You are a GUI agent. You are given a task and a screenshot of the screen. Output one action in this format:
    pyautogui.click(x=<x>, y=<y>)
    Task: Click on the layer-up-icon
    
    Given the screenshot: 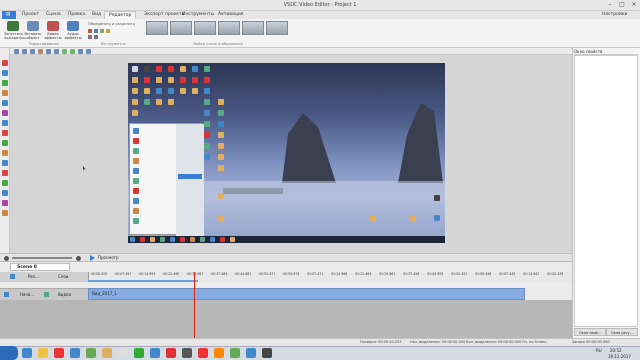 What is the action you would take?
    pyautogui.click(x=64, y=51)
    